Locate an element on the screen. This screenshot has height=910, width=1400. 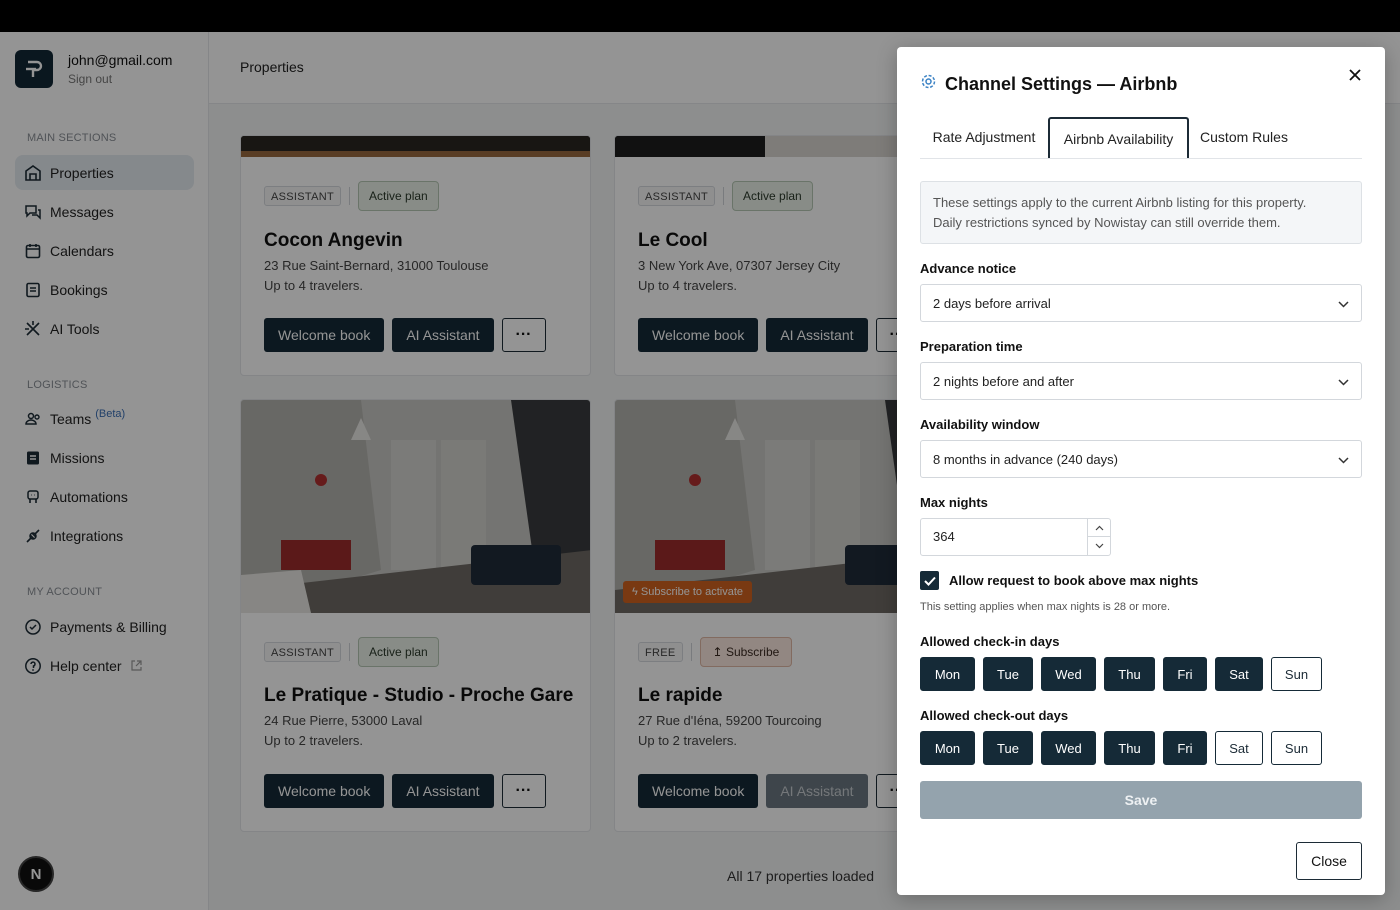
checkin-days: Mon Tue Wed Thu Fri Sat Sun is located at coordinates (1125, 674).